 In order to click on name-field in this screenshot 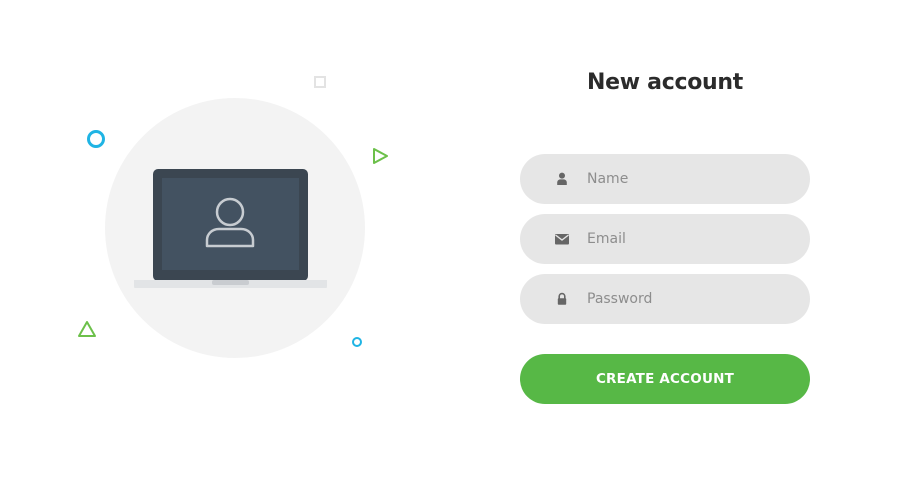, I will do `click(665, 179)`.